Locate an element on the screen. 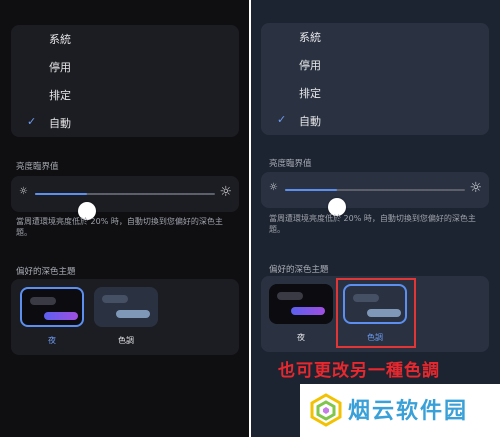 Image resolution: width=500 pixels, height=437 pixels. watermark-text: 烟云软件园 is located at coordinates (408, 411).